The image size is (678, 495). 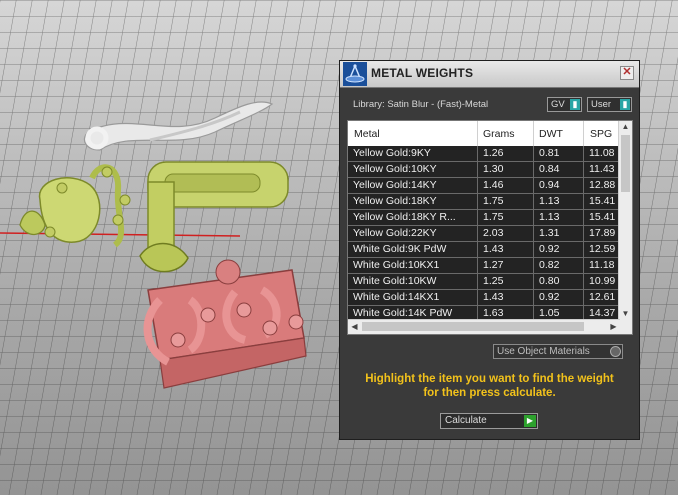 I want to click on close-button: ✕, so click(x=627, y=73).